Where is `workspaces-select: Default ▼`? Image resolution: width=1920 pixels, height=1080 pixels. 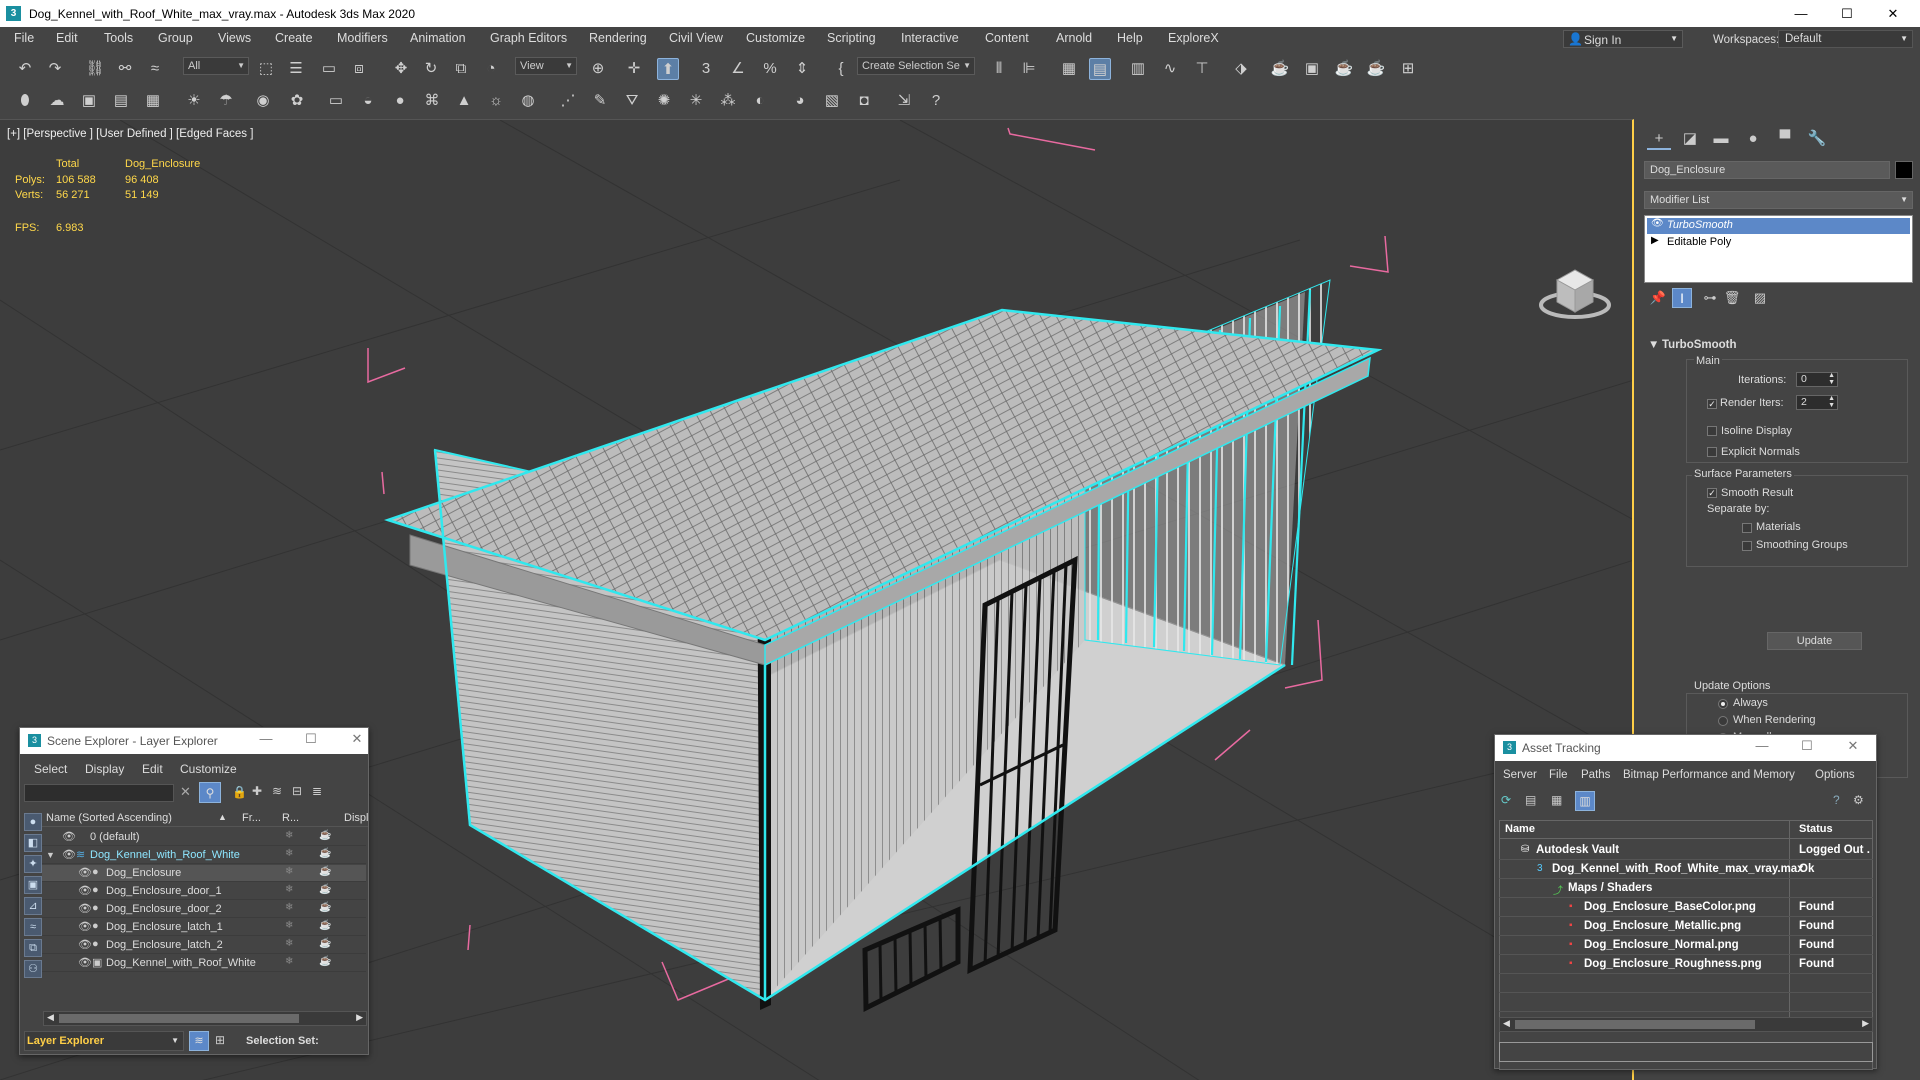
workspaces-select: Default ▼ is located at coordinates (1845, 39).